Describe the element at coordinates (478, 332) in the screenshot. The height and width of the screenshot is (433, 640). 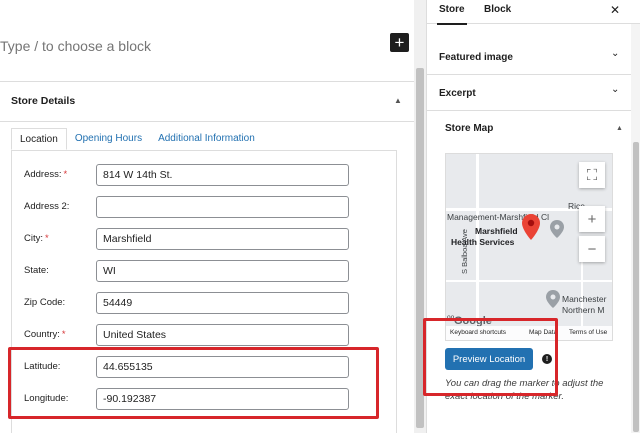
I see `keyboard-shortcuts-link: Keyboard shortcuts` at that location.